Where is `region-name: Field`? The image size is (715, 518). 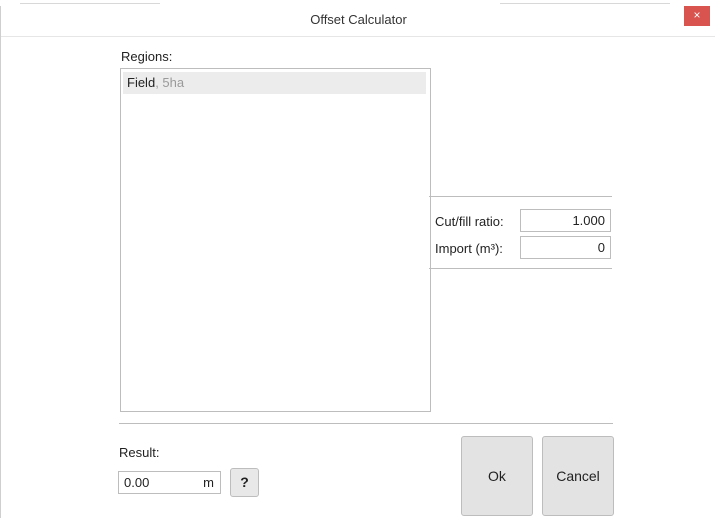 region-name: Field is located at coordinates (141, 82).